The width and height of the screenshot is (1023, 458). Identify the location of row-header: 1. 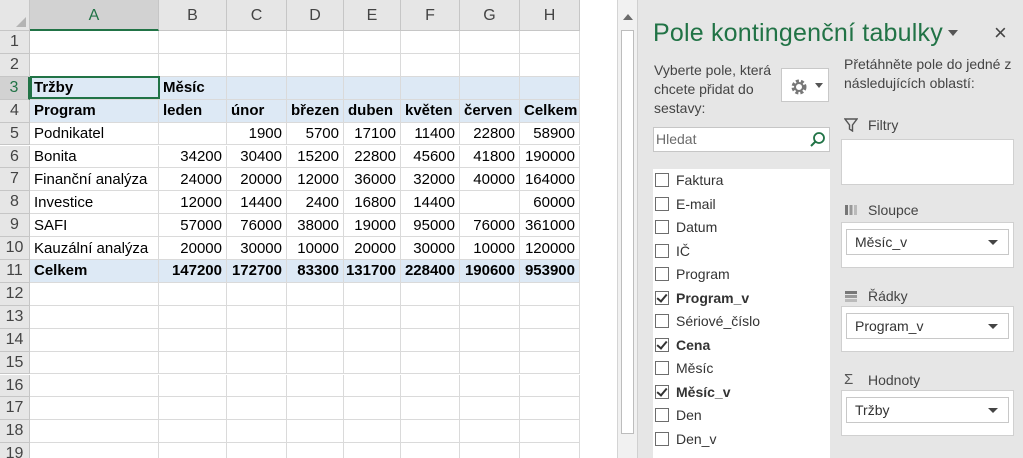
(15, 42).